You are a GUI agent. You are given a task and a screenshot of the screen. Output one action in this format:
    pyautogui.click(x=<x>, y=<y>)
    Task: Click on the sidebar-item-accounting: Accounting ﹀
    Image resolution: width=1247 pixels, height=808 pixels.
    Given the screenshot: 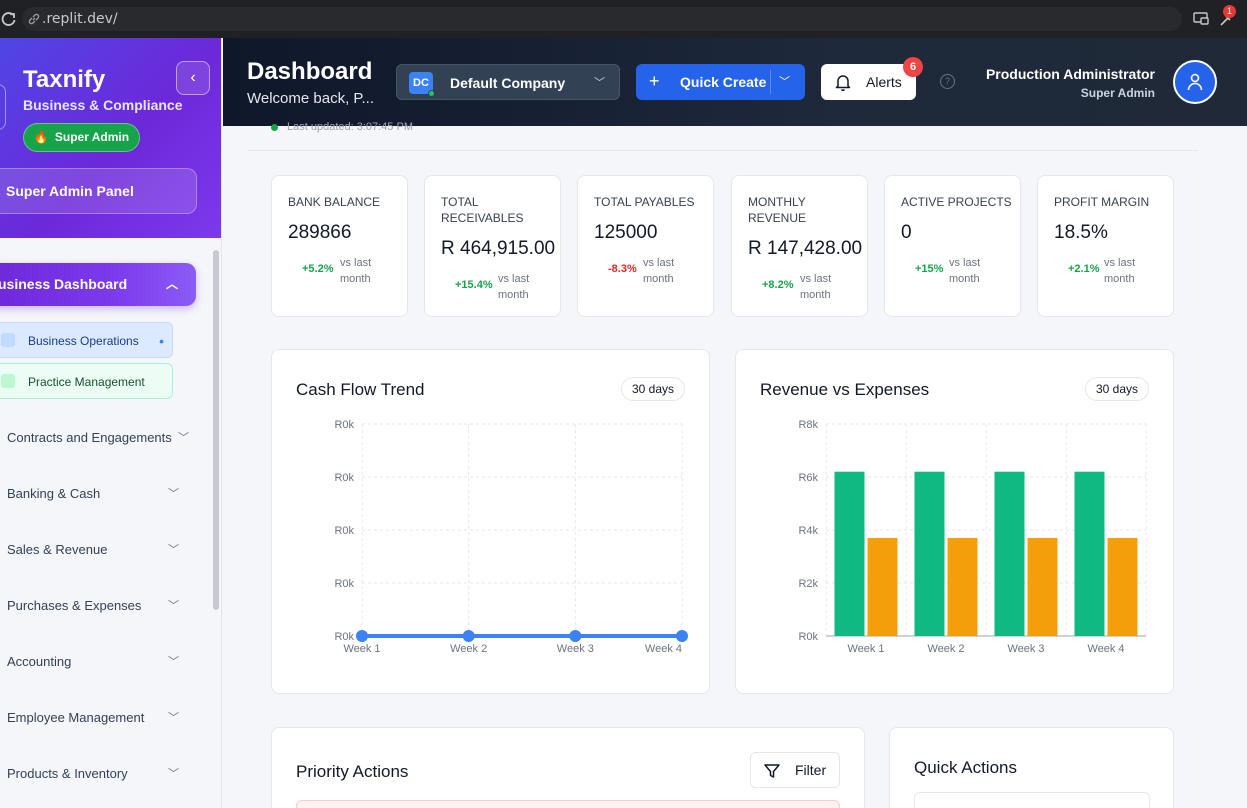 What is the action you would take?
    pyautogui.click(x=97, y=662)
    